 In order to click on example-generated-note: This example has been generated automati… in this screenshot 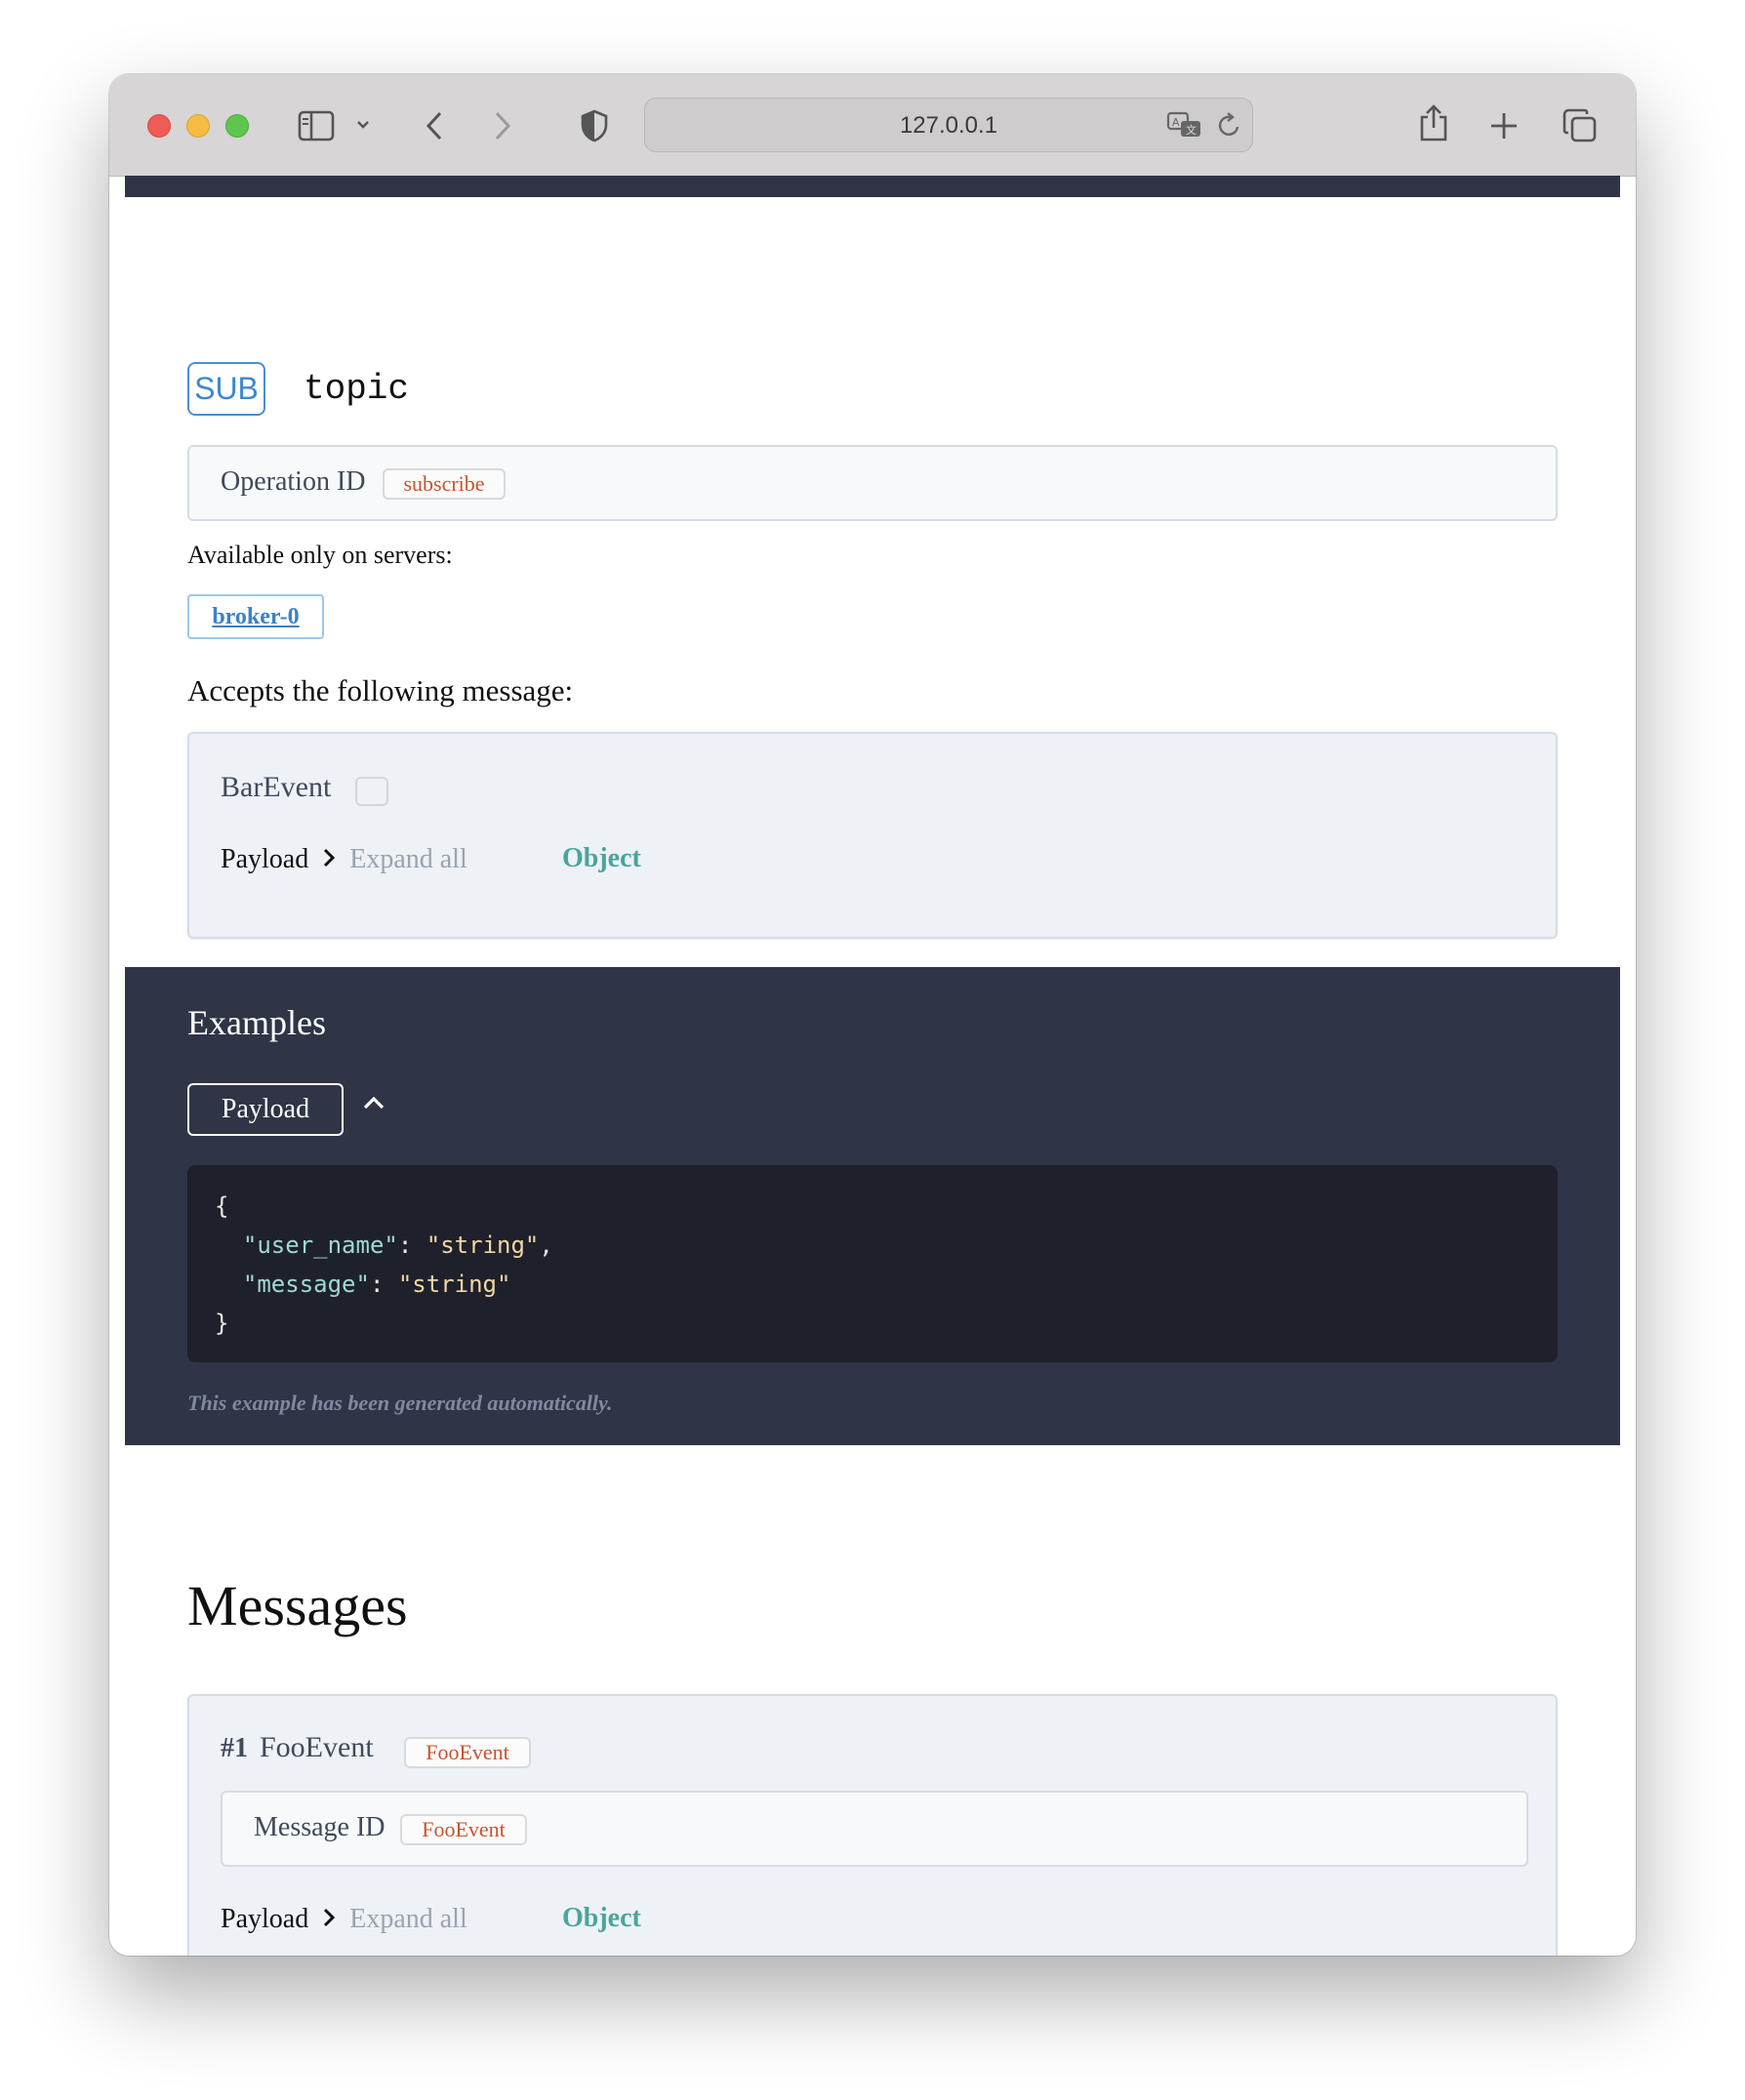, I will do `click(400, 1403)`.